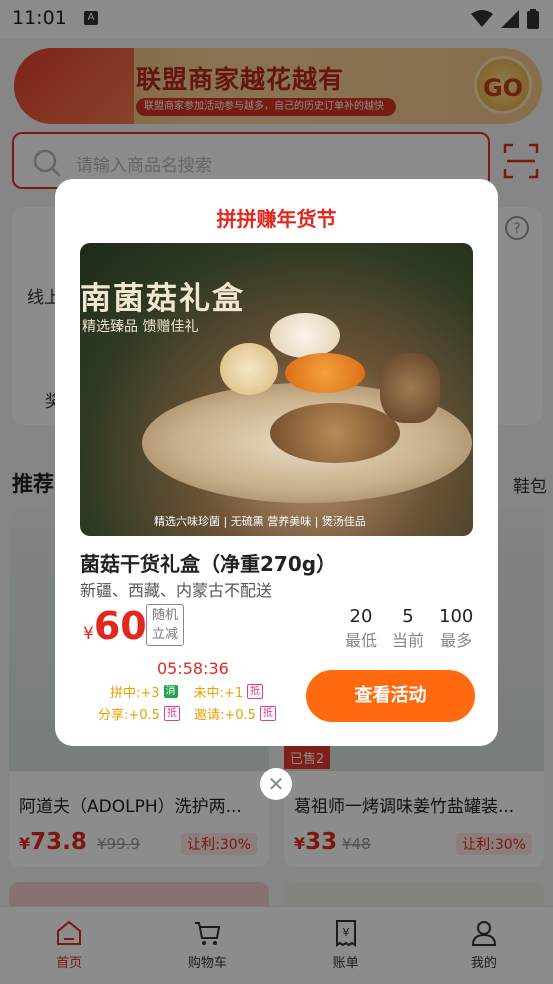 The height and width of the screenshot is (984, 553). I want to click on stat-current: 5 当前, so click(408, 628).